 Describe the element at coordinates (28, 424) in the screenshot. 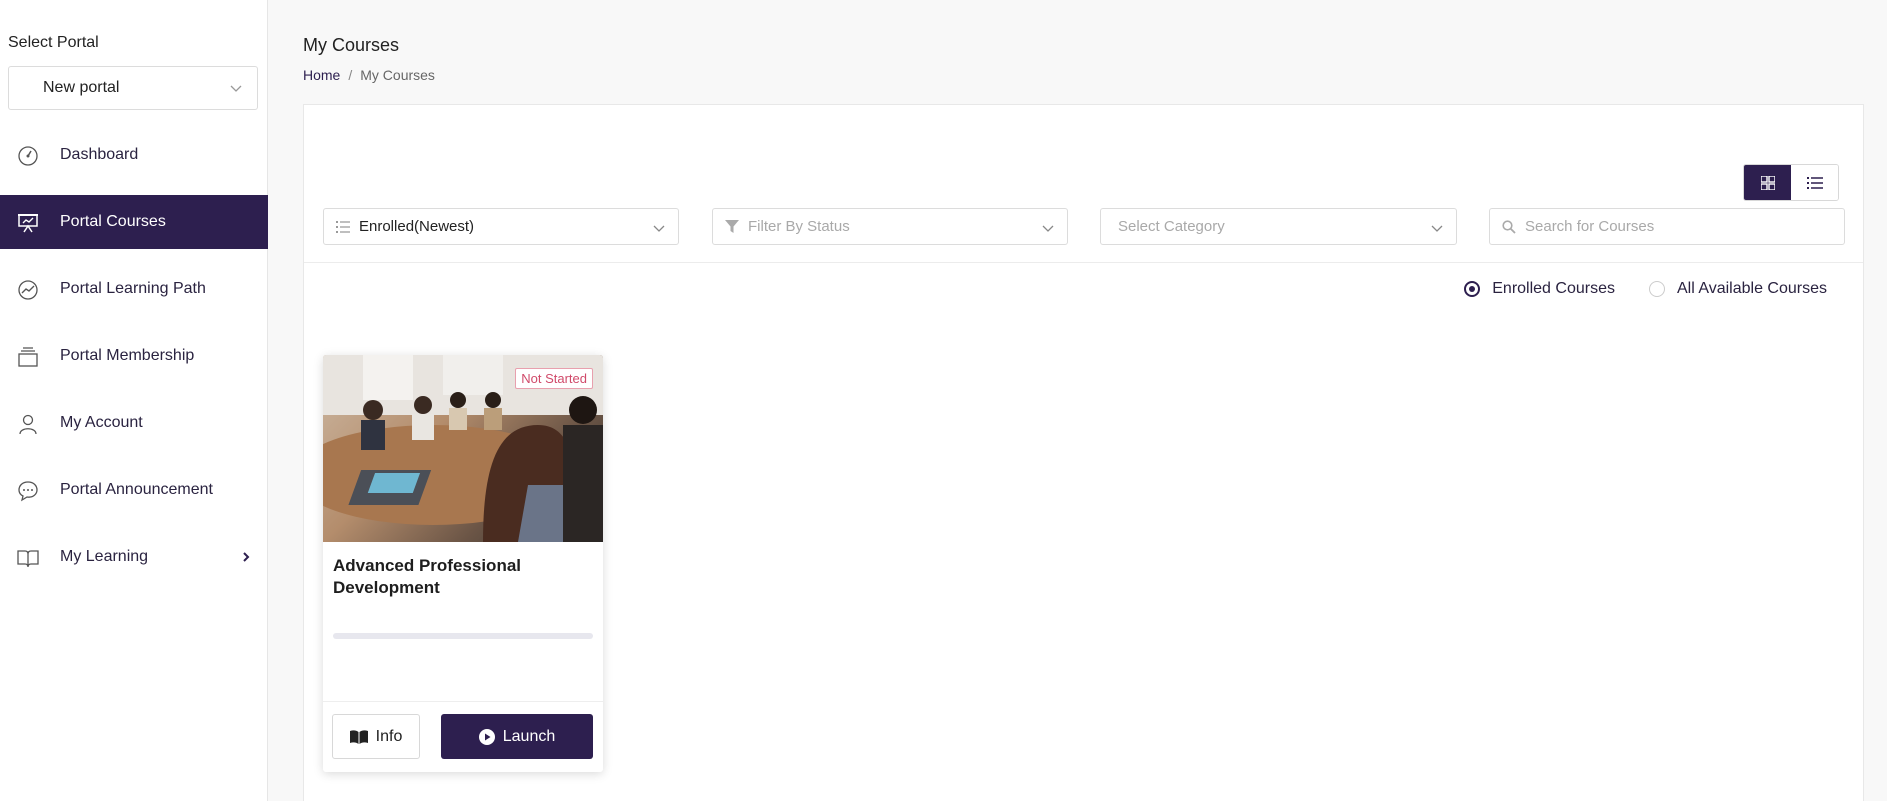

I see `user-icon` at that location.